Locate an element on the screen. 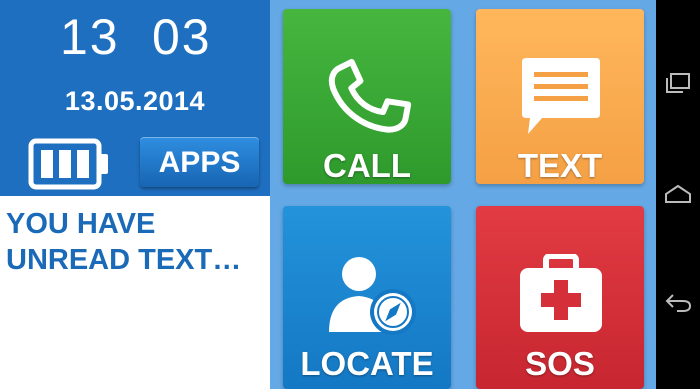 The image size is (700, 389). recent-apps-icon is located at coordinates (678, 83).